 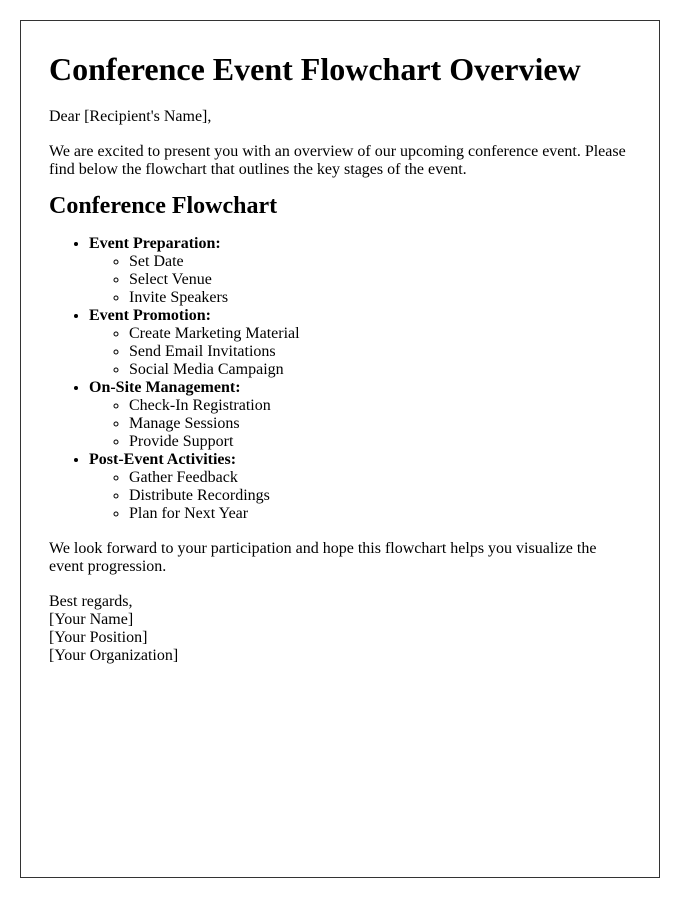 I want to click on task-item: Set Date, so click(x=380, y=262).